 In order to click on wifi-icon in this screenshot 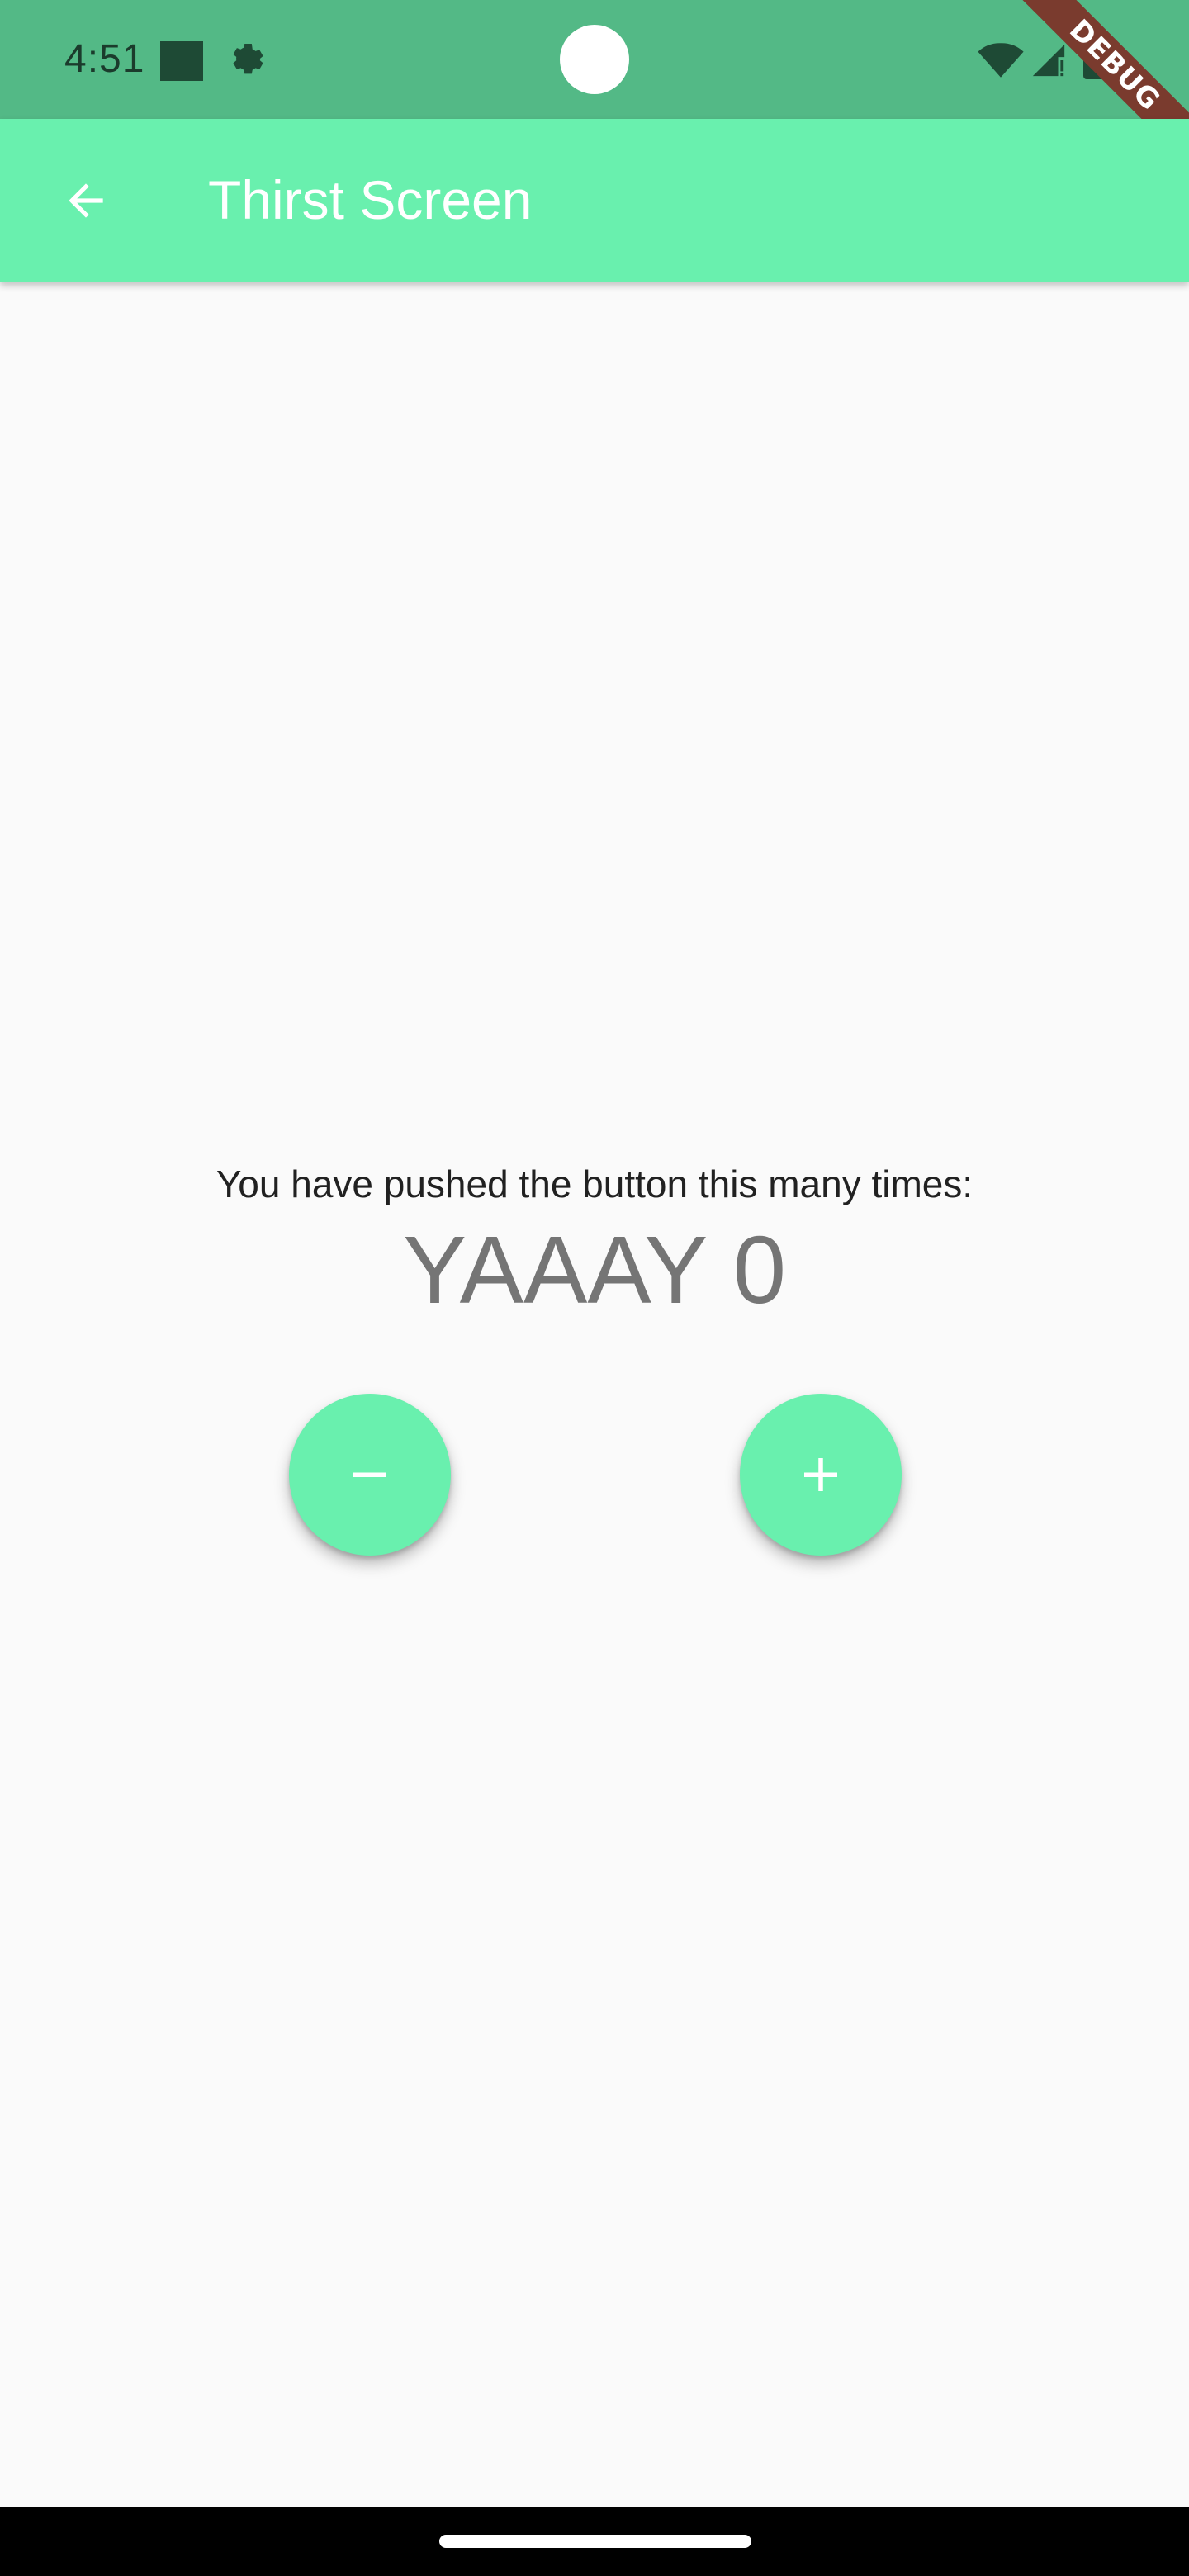, I will do `click(1001, 60)`.